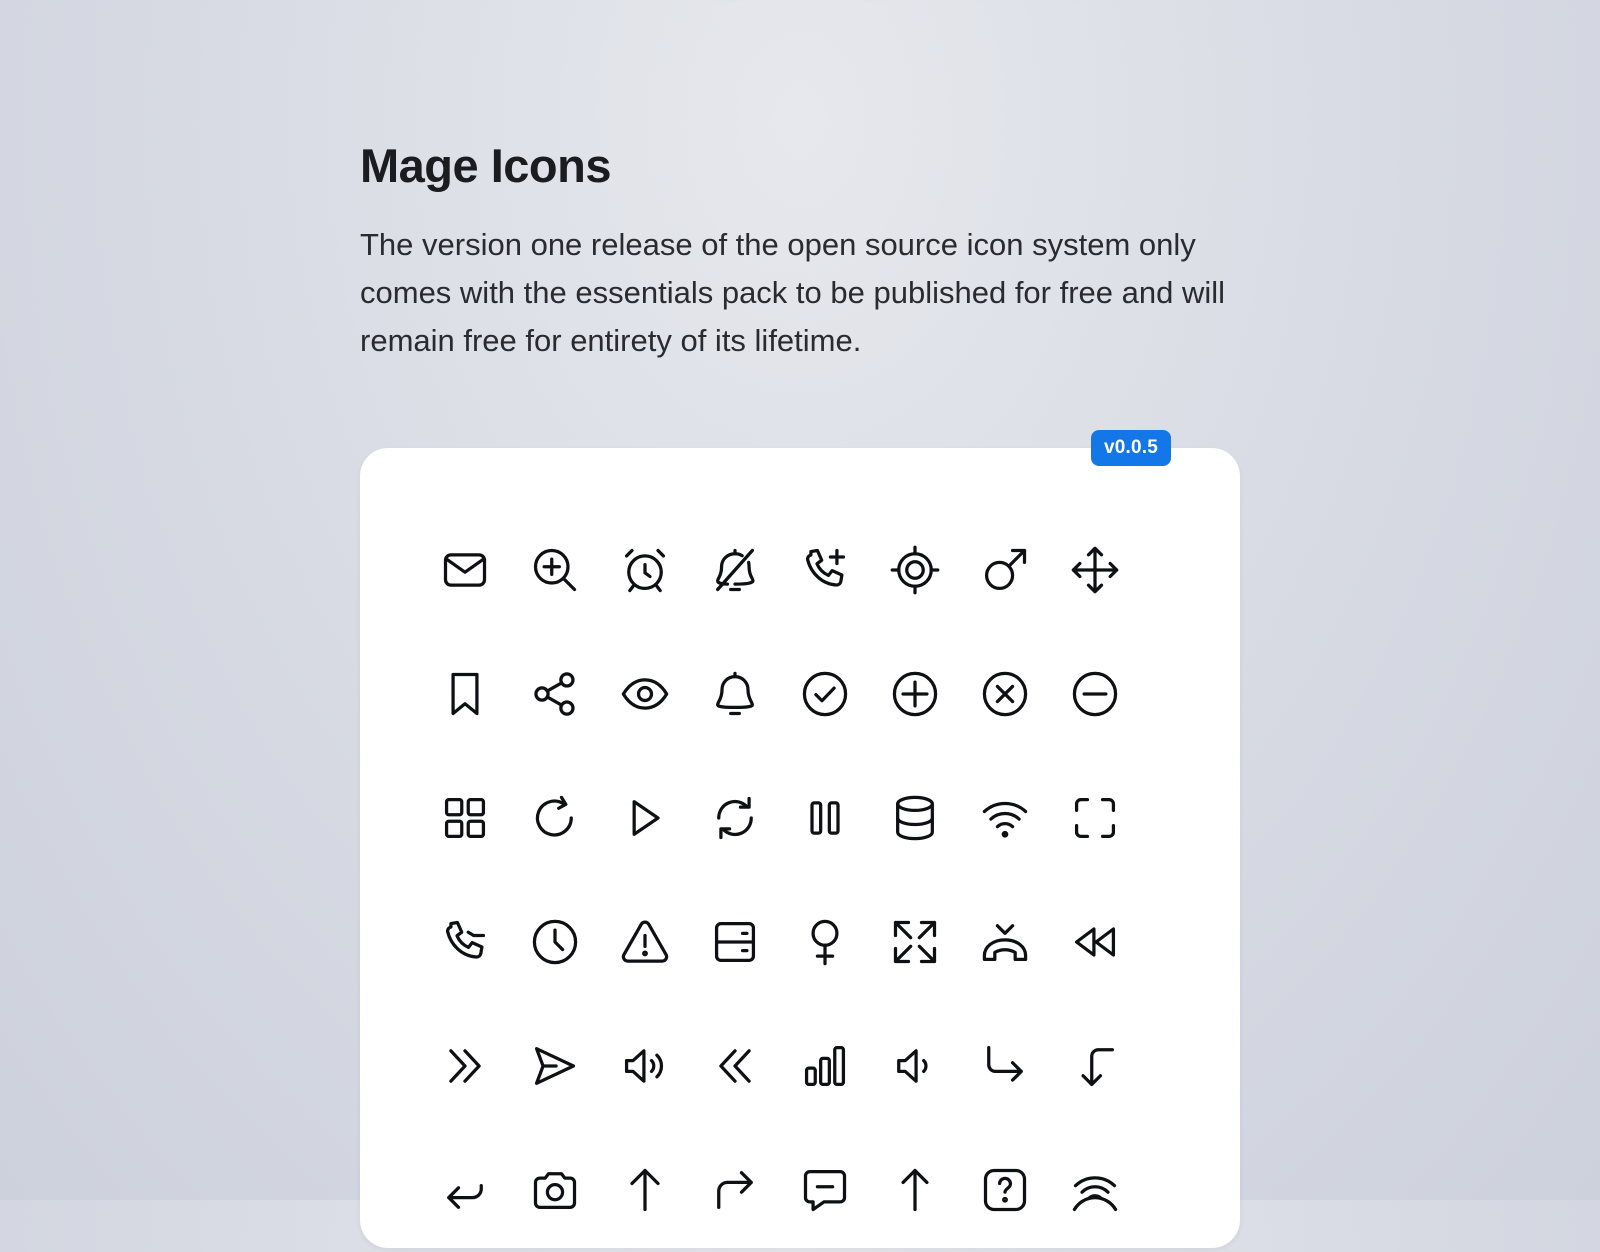 The image size is (1600, 1252). I want to click on close-circle-icon-glyph, so click(1005, 694).